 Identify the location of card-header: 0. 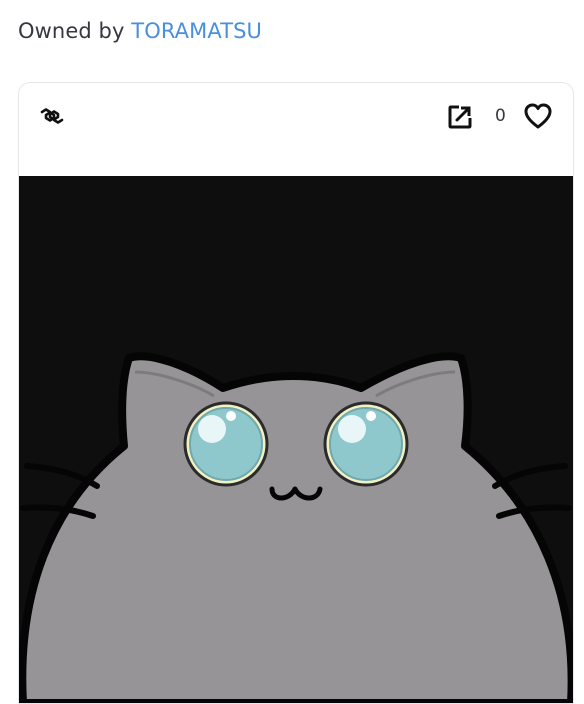
(296, 129).